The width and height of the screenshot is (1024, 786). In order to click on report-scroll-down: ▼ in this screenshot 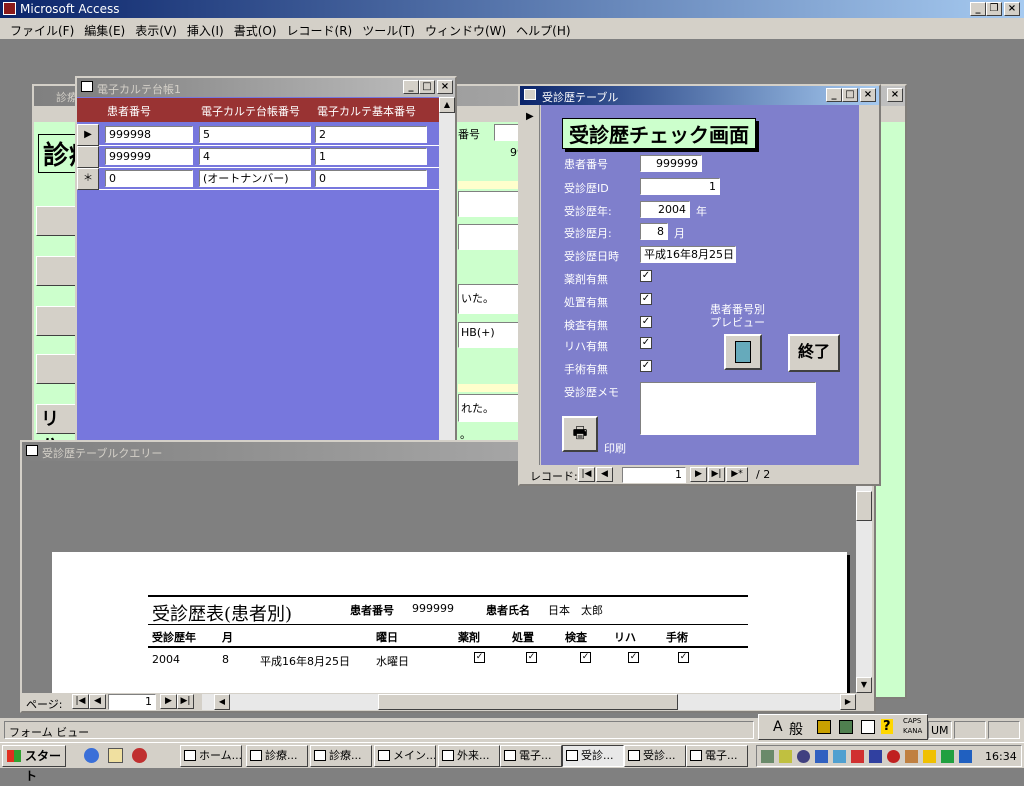, I will do `click(864, 685)`.